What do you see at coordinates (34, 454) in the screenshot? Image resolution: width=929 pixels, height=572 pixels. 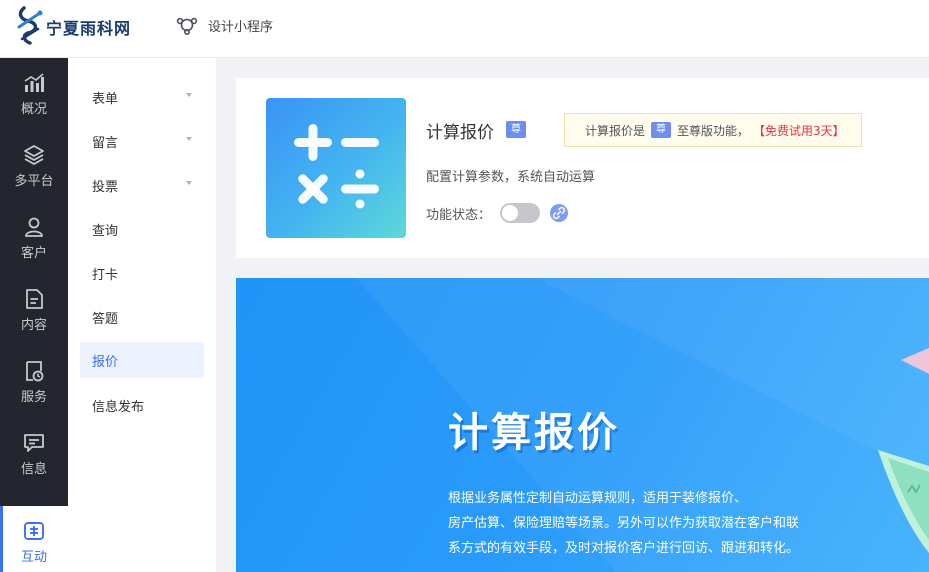 I see `rail-item-messages: 信息` at bounding box center [34, 454].